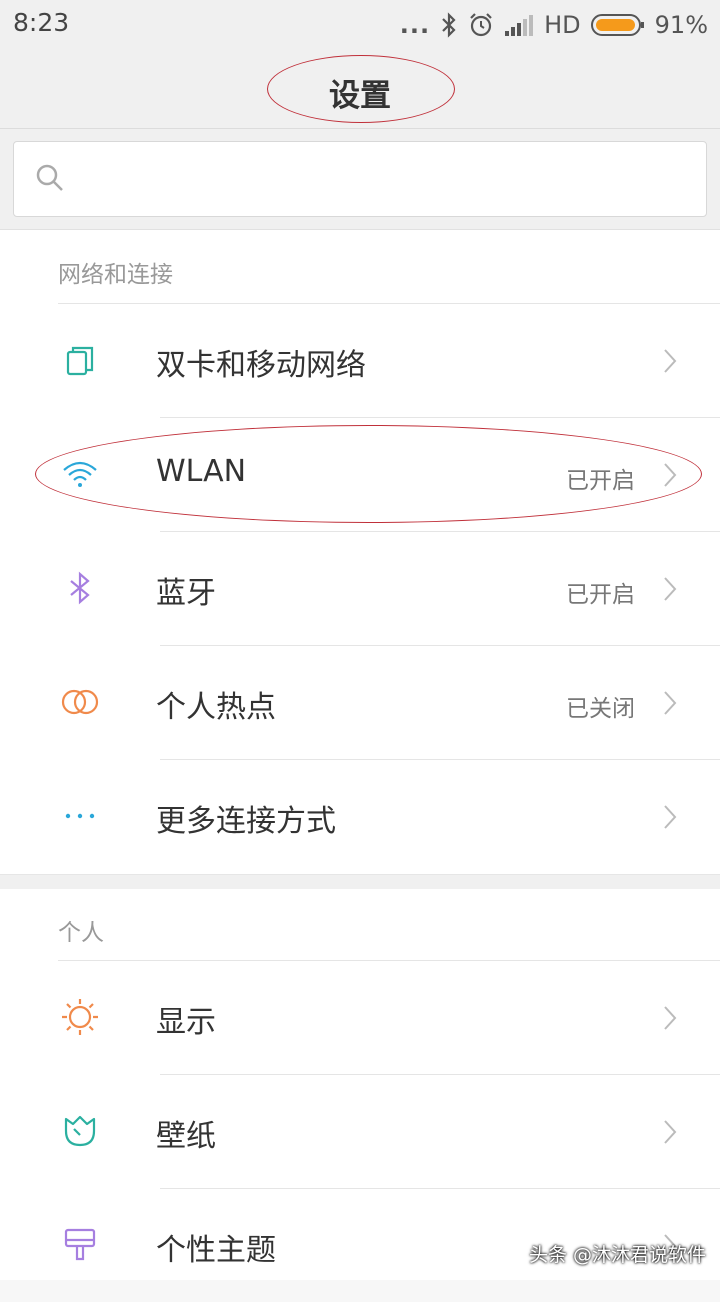  I want to click on row-status: 已开启, so click(600, 595).